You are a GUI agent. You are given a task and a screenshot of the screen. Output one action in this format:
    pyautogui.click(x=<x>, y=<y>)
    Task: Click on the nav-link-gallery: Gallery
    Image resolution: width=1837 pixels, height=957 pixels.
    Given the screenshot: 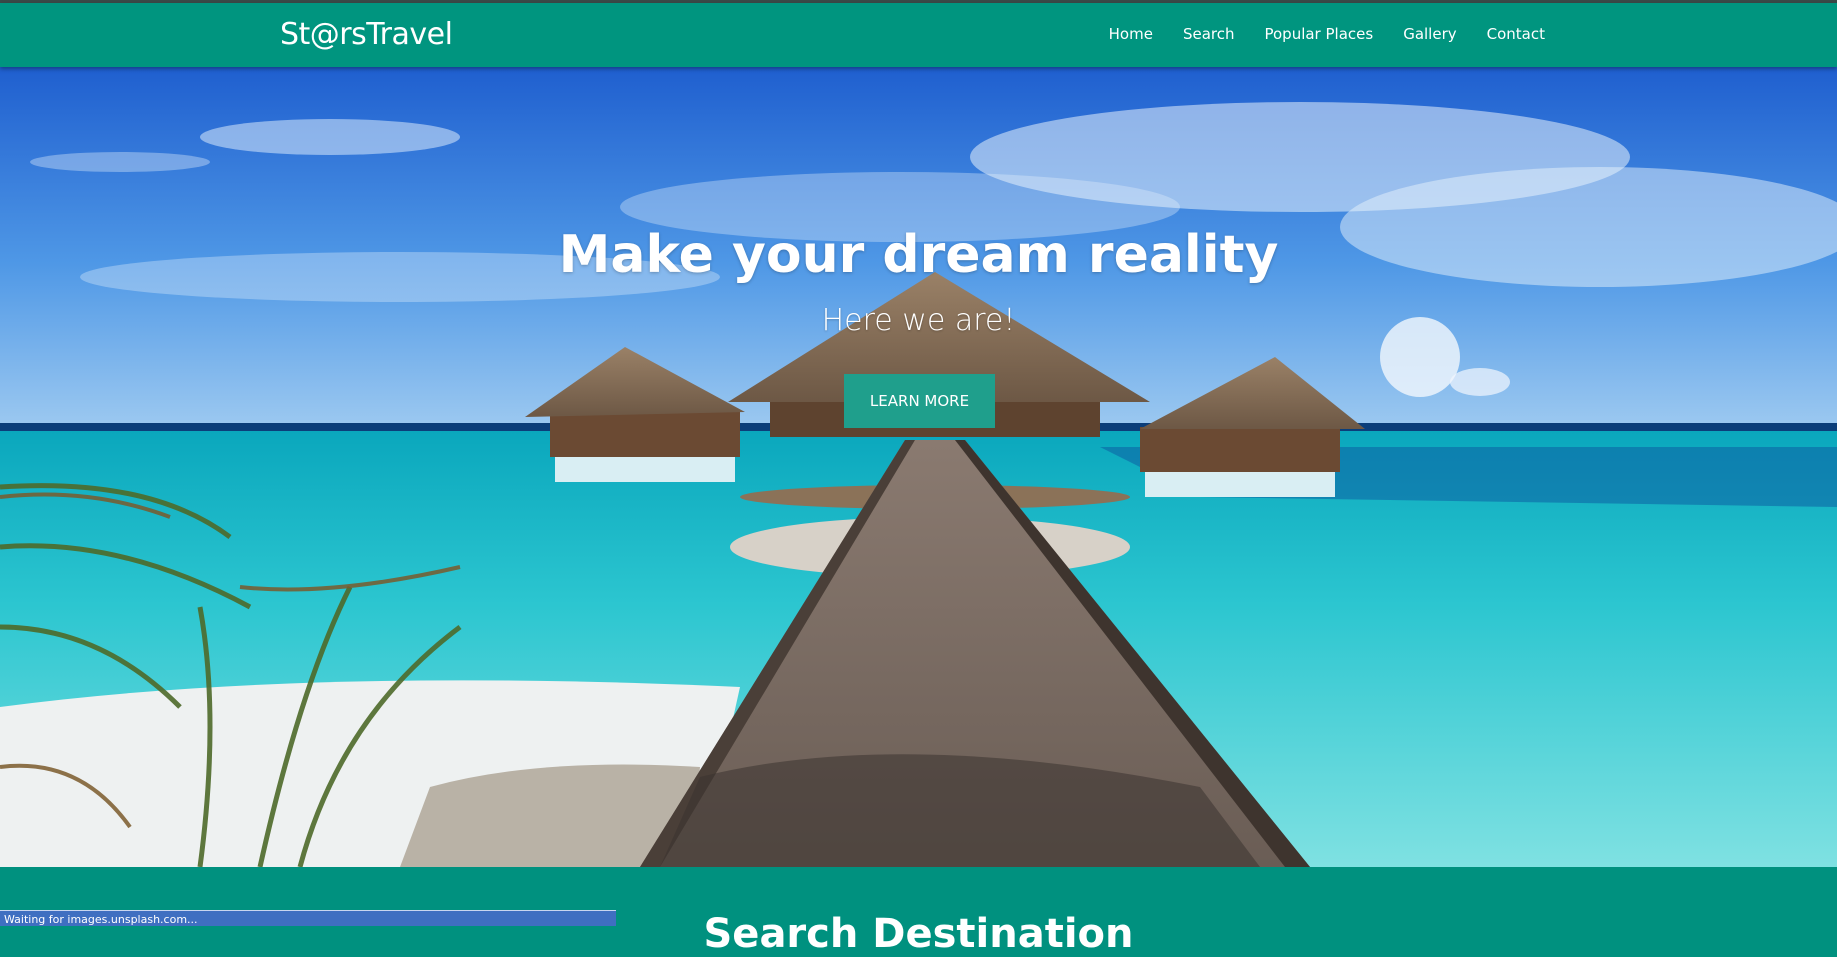 What is the action you would take?
    pyautogui.click(x=1429, y=34)
    